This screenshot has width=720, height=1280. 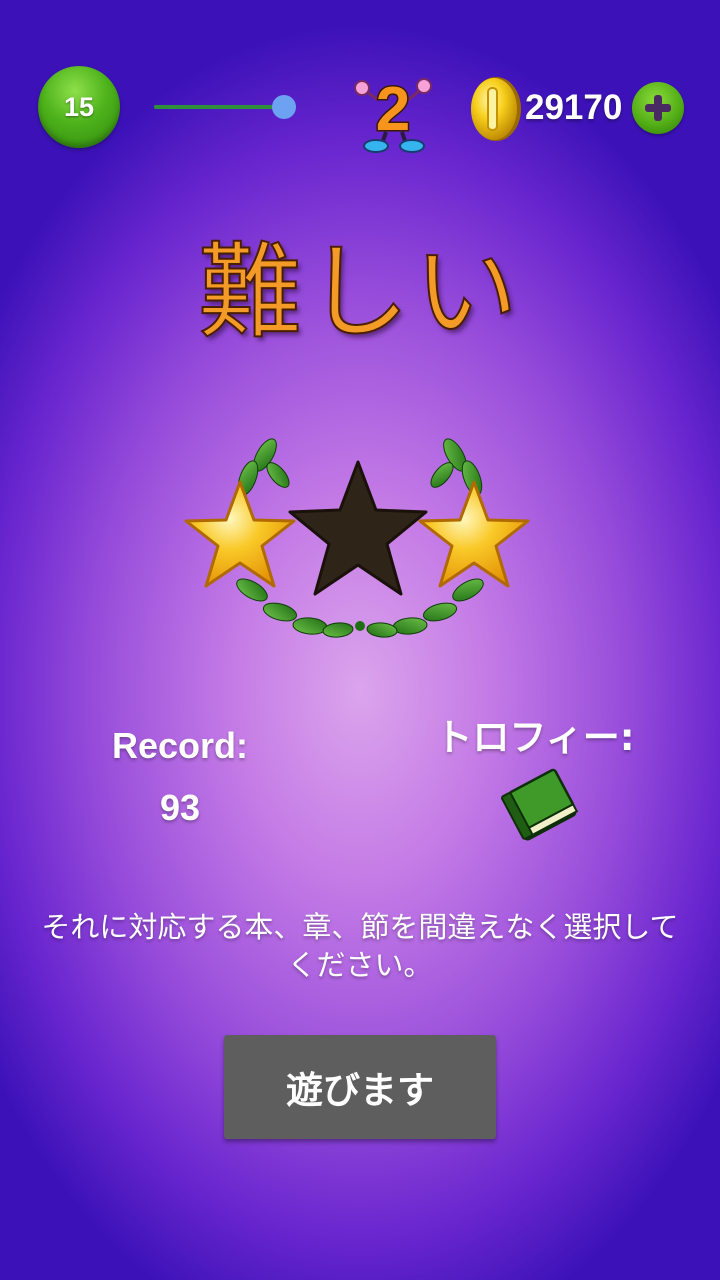 I want to click on difficulty-title: 難しい, so click(x=359, y=292).